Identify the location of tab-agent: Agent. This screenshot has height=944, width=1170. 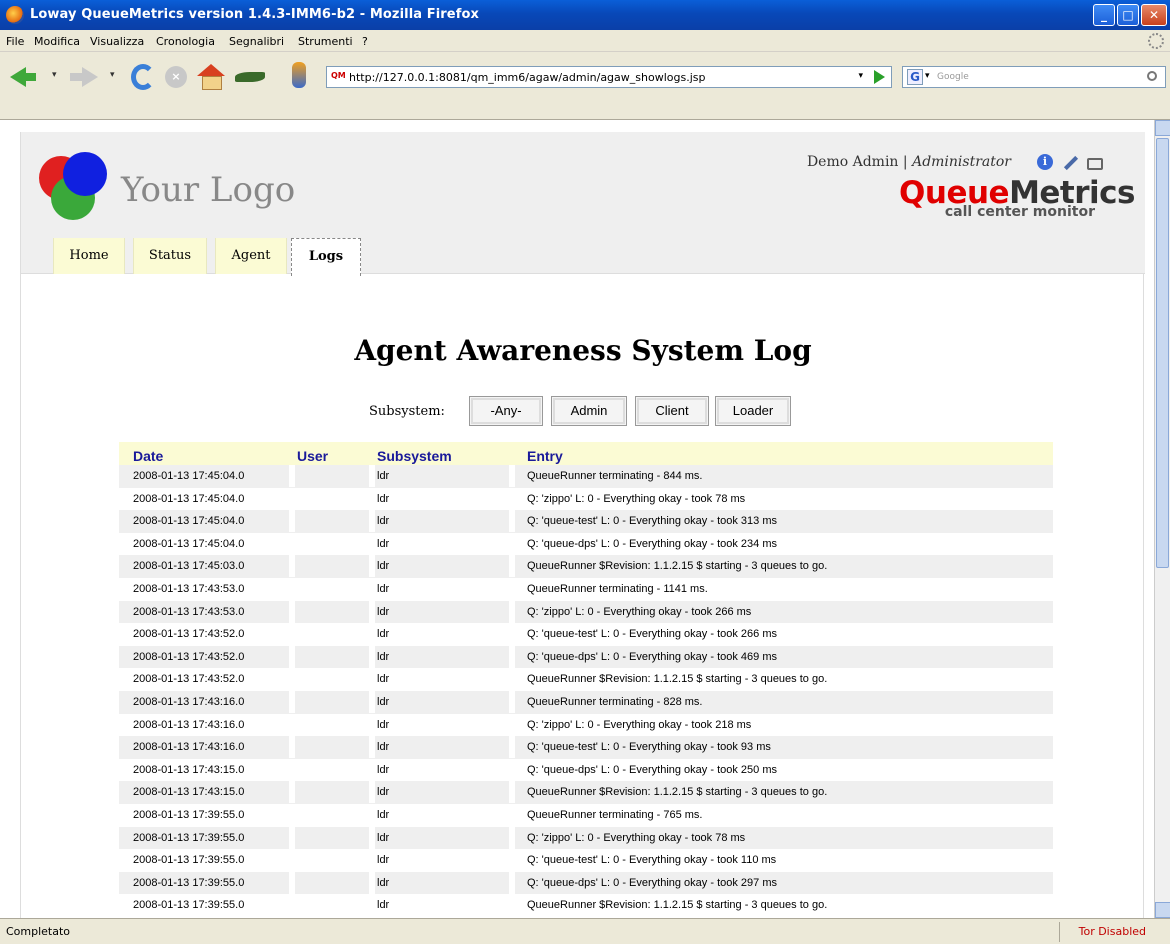
(251, 256).